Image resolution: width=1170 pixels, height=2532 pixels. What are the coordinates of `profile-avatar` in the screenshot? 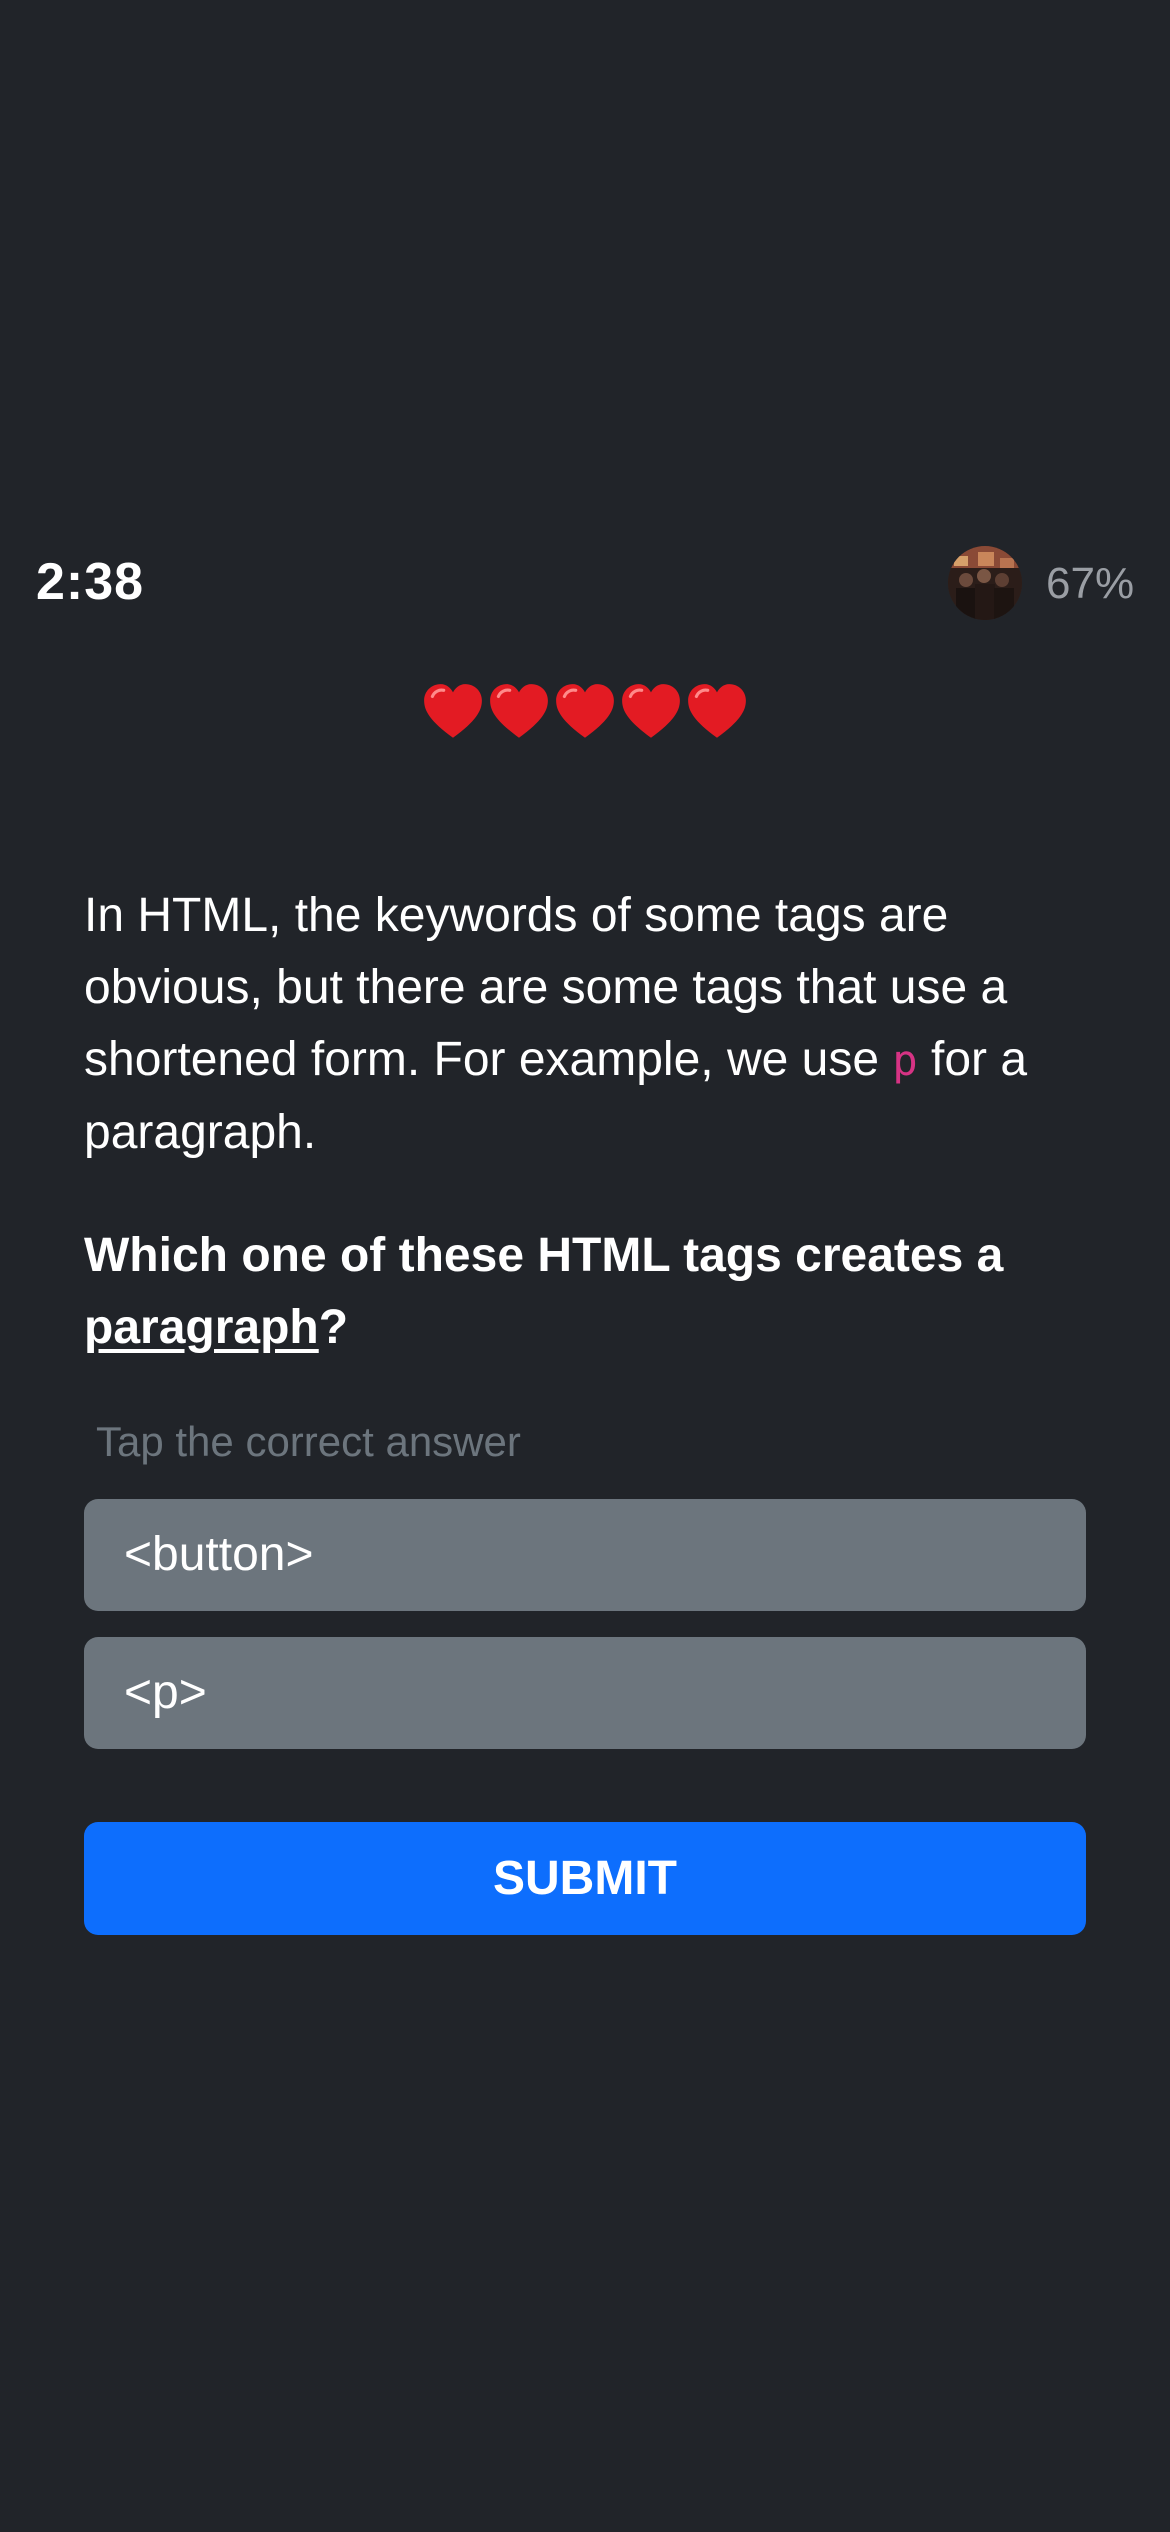 It's located at (985, 583).